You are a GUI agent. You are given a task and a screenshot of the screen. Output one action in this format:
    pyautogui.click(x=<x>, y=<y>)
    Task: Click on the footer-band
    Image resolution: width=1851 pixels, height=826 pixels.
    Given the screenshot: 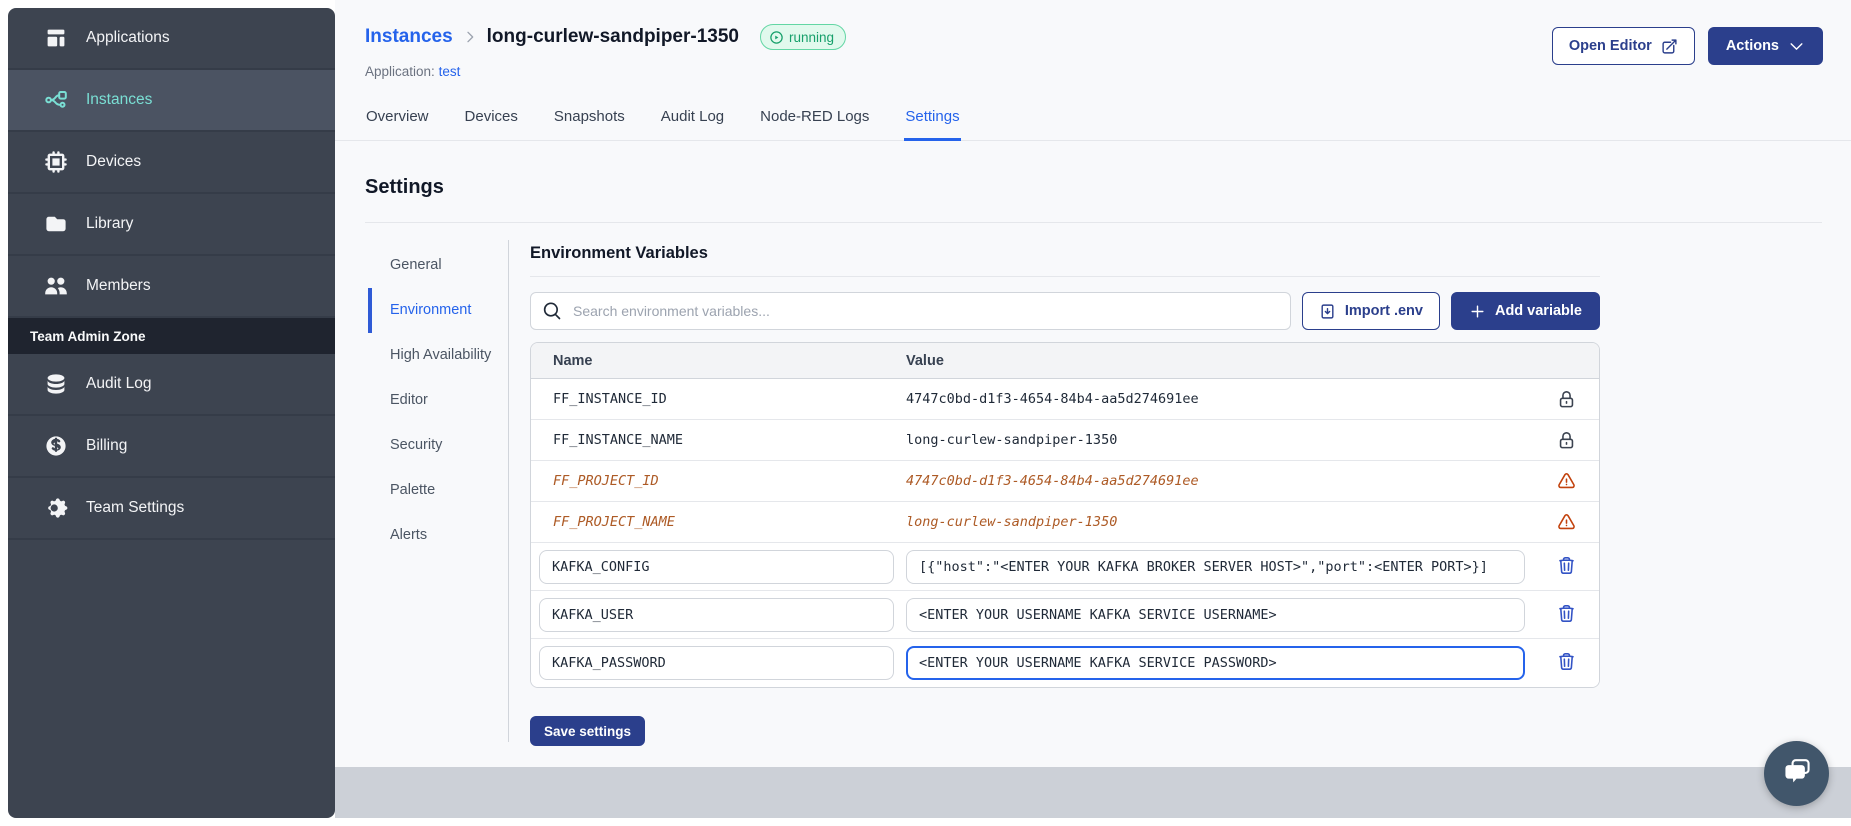 What is the action you would take?
    pyautogui.click(x=1093, y=792)
    